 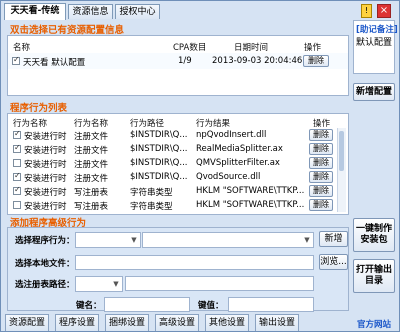 I want to click on key-value-label: 键值：, so click(x=211, y=306).